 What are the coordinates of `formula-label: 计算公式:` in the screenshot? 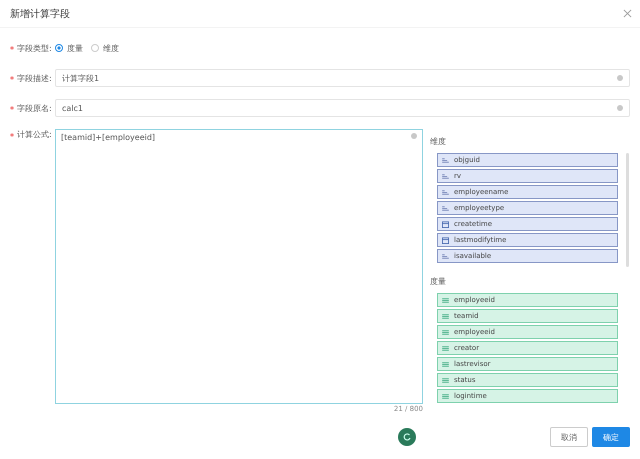 It's located at (32, 134).